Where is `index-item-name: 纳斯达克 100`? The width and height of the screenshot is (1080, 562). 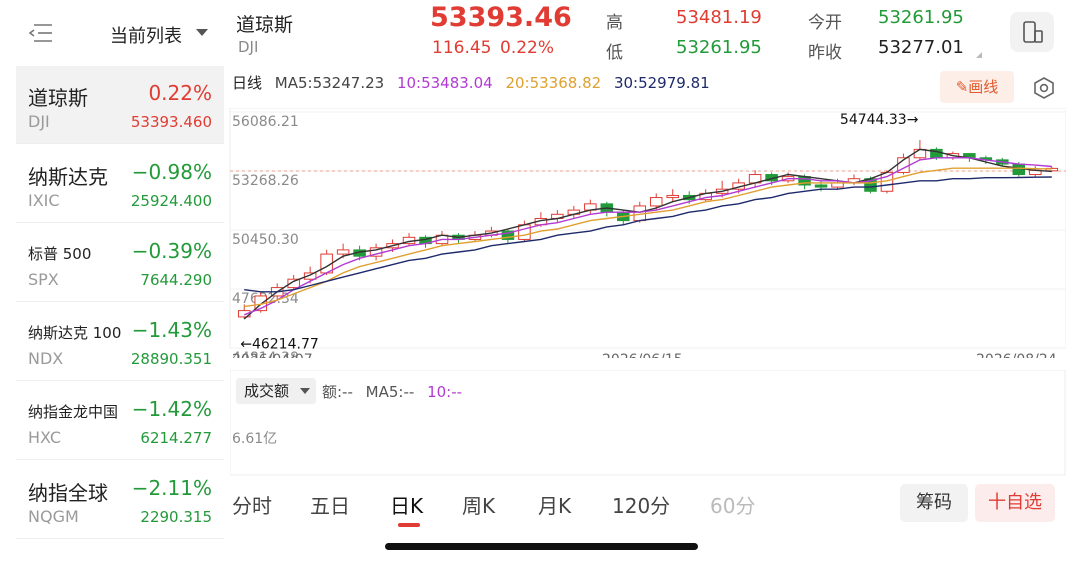
index-item-name: 纳斯达克 100 is located at coordinates (75, 333).